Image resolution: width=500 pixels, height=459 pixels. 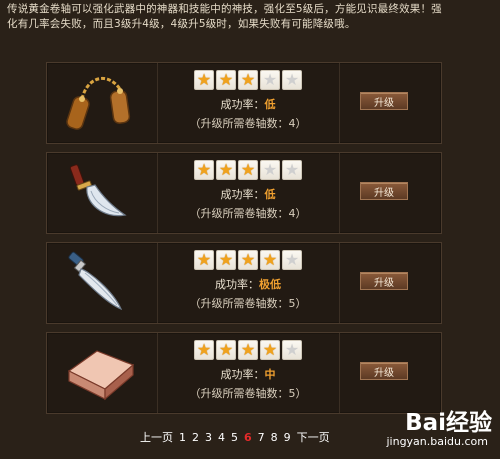 I want to click on upgrade-row: ★ ★ ★ ★ ★ 成功率：中 （升级所需卷轴数：5） 升级, so click(x=244, y=373).